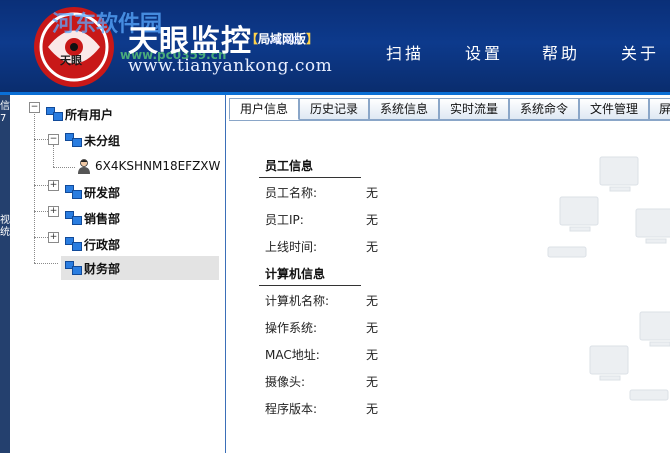 This screenshot has height=454, width=670. I want to click on field-label: 程序版本:, so click(291, 409).